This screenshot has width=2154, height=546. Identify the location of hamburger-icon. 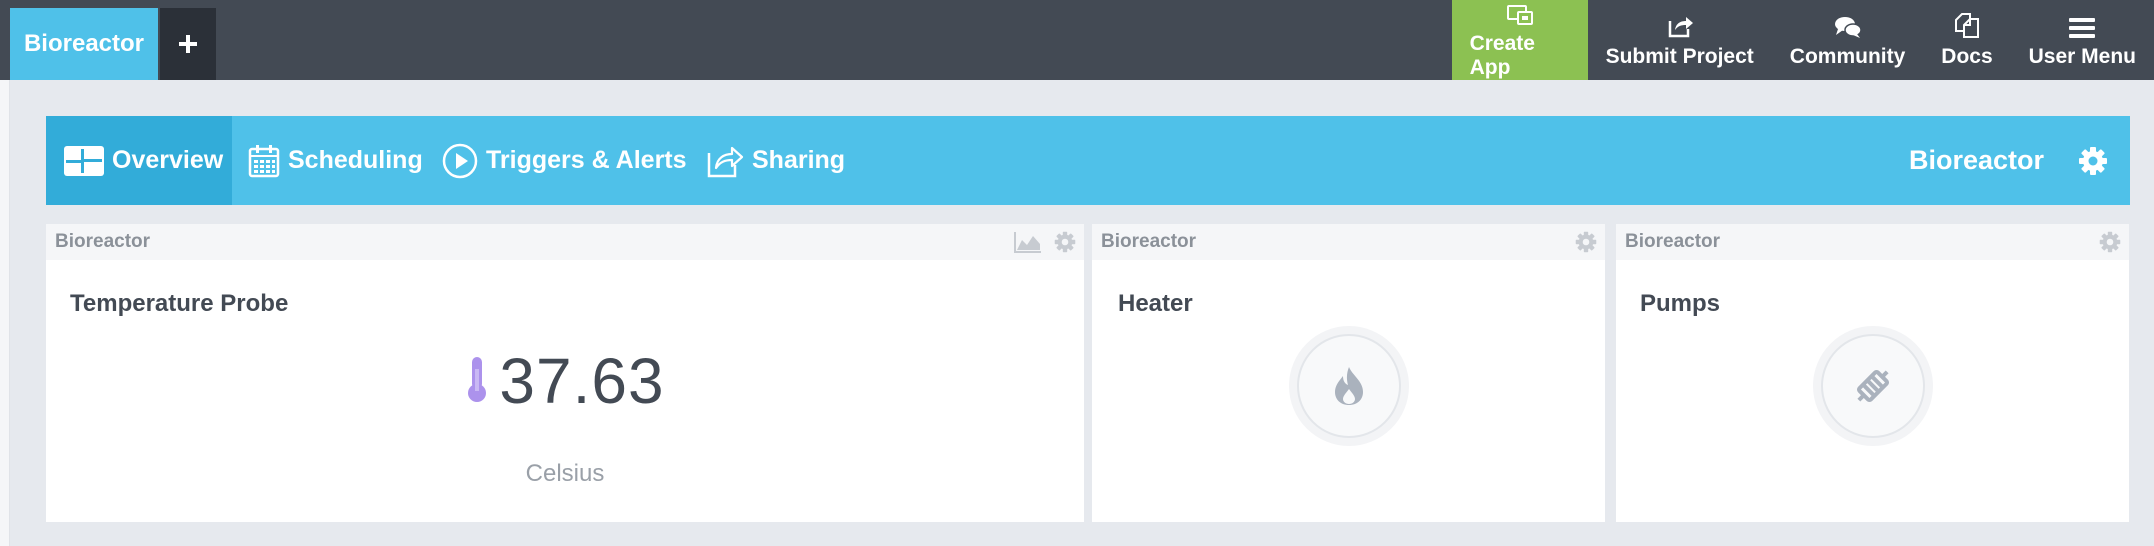
(2082, 25).